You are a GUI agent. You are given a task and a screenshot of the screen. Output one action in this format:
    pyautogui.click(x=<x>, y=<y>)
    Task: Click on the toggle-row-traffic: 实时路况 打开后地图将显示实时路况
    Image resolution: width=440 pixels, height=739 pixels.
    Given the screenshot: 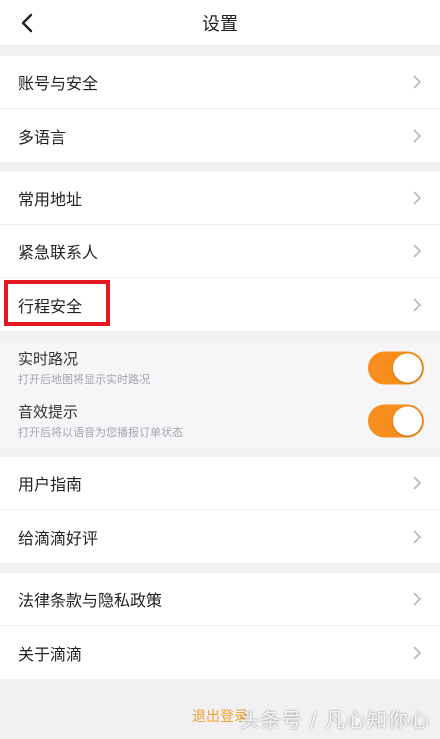 What is the action you would take?
    pyautogui.click(x=220, y=367)
    